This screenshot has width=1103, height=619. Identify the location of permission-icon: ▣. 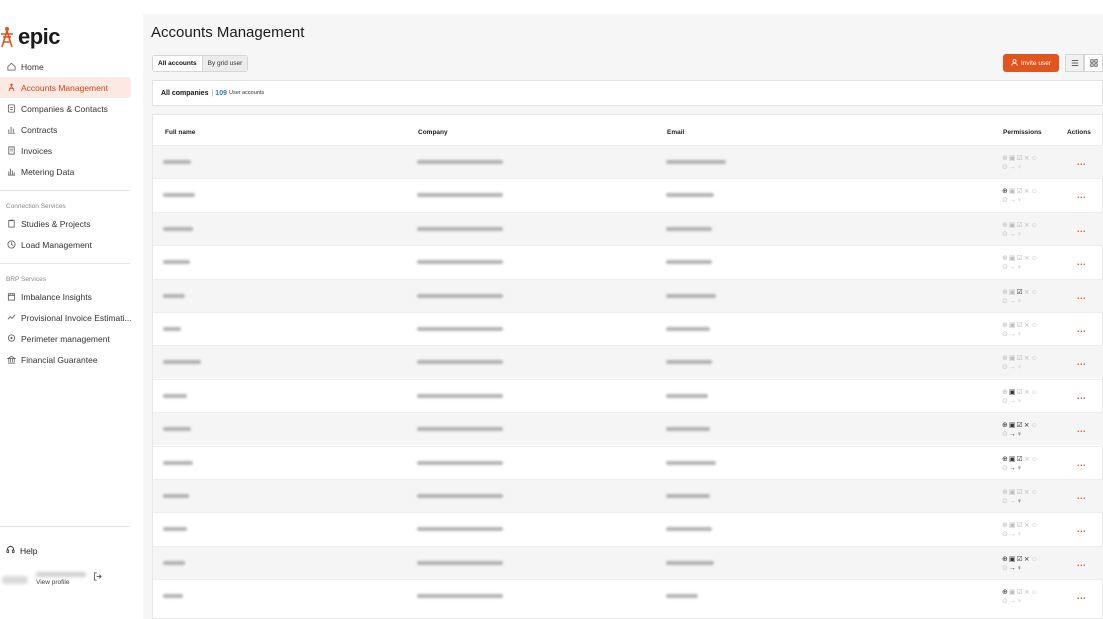
(1012, 492).